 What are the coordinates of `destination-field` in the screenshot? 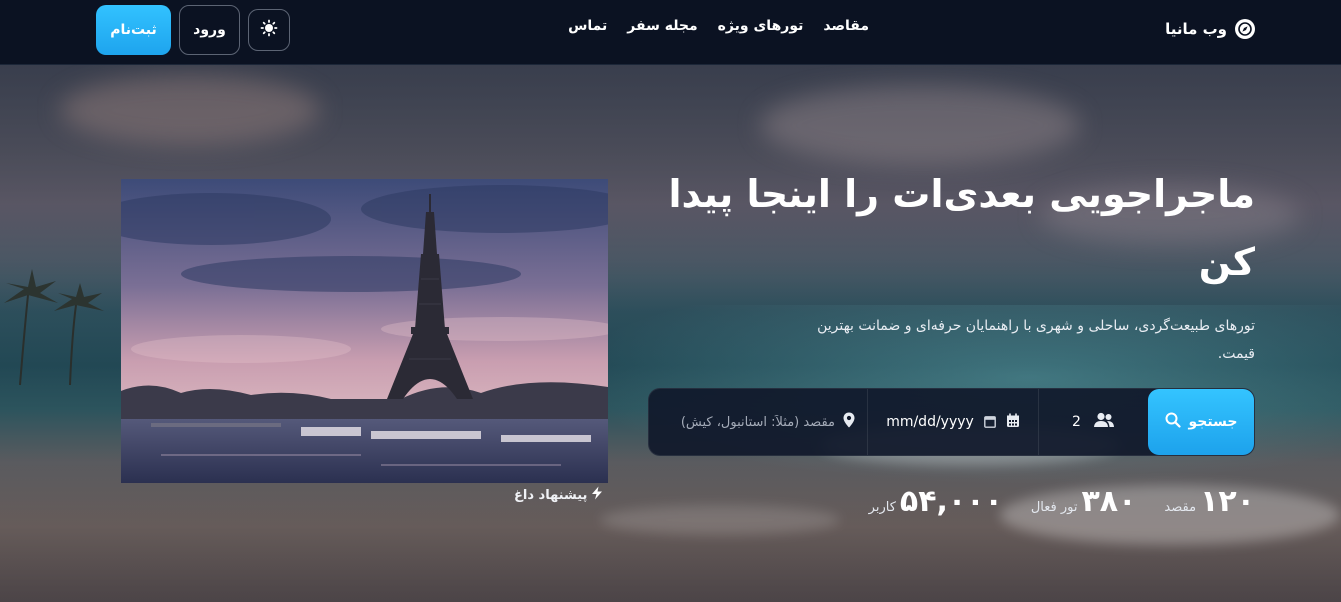 It's located at (757, 422).